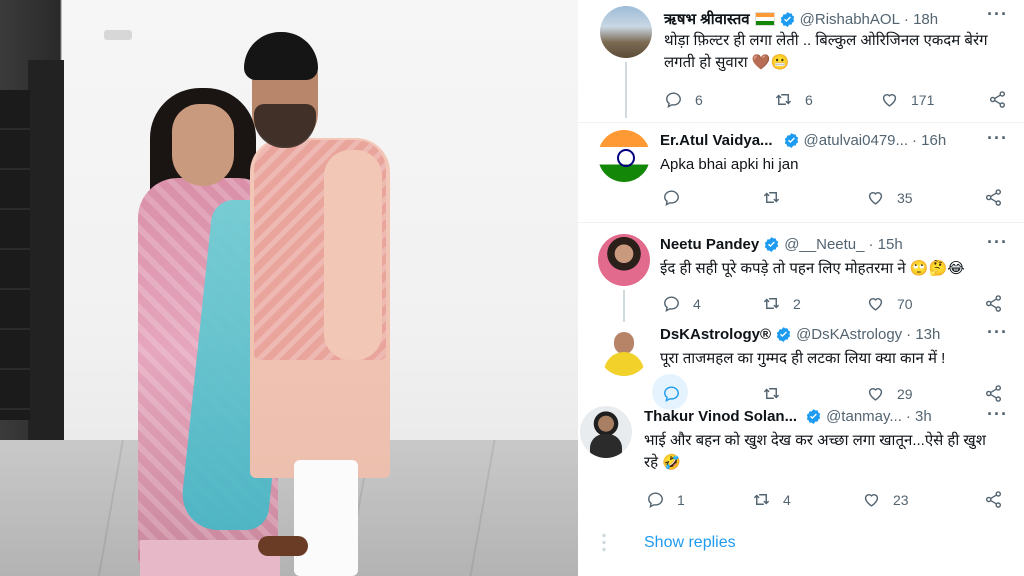 The image size is (1024, 576). Describe the element at coordinates (707, 19) in the screenshot. I see `display-name: ऋषभ श्रीवास्तव` at that location.